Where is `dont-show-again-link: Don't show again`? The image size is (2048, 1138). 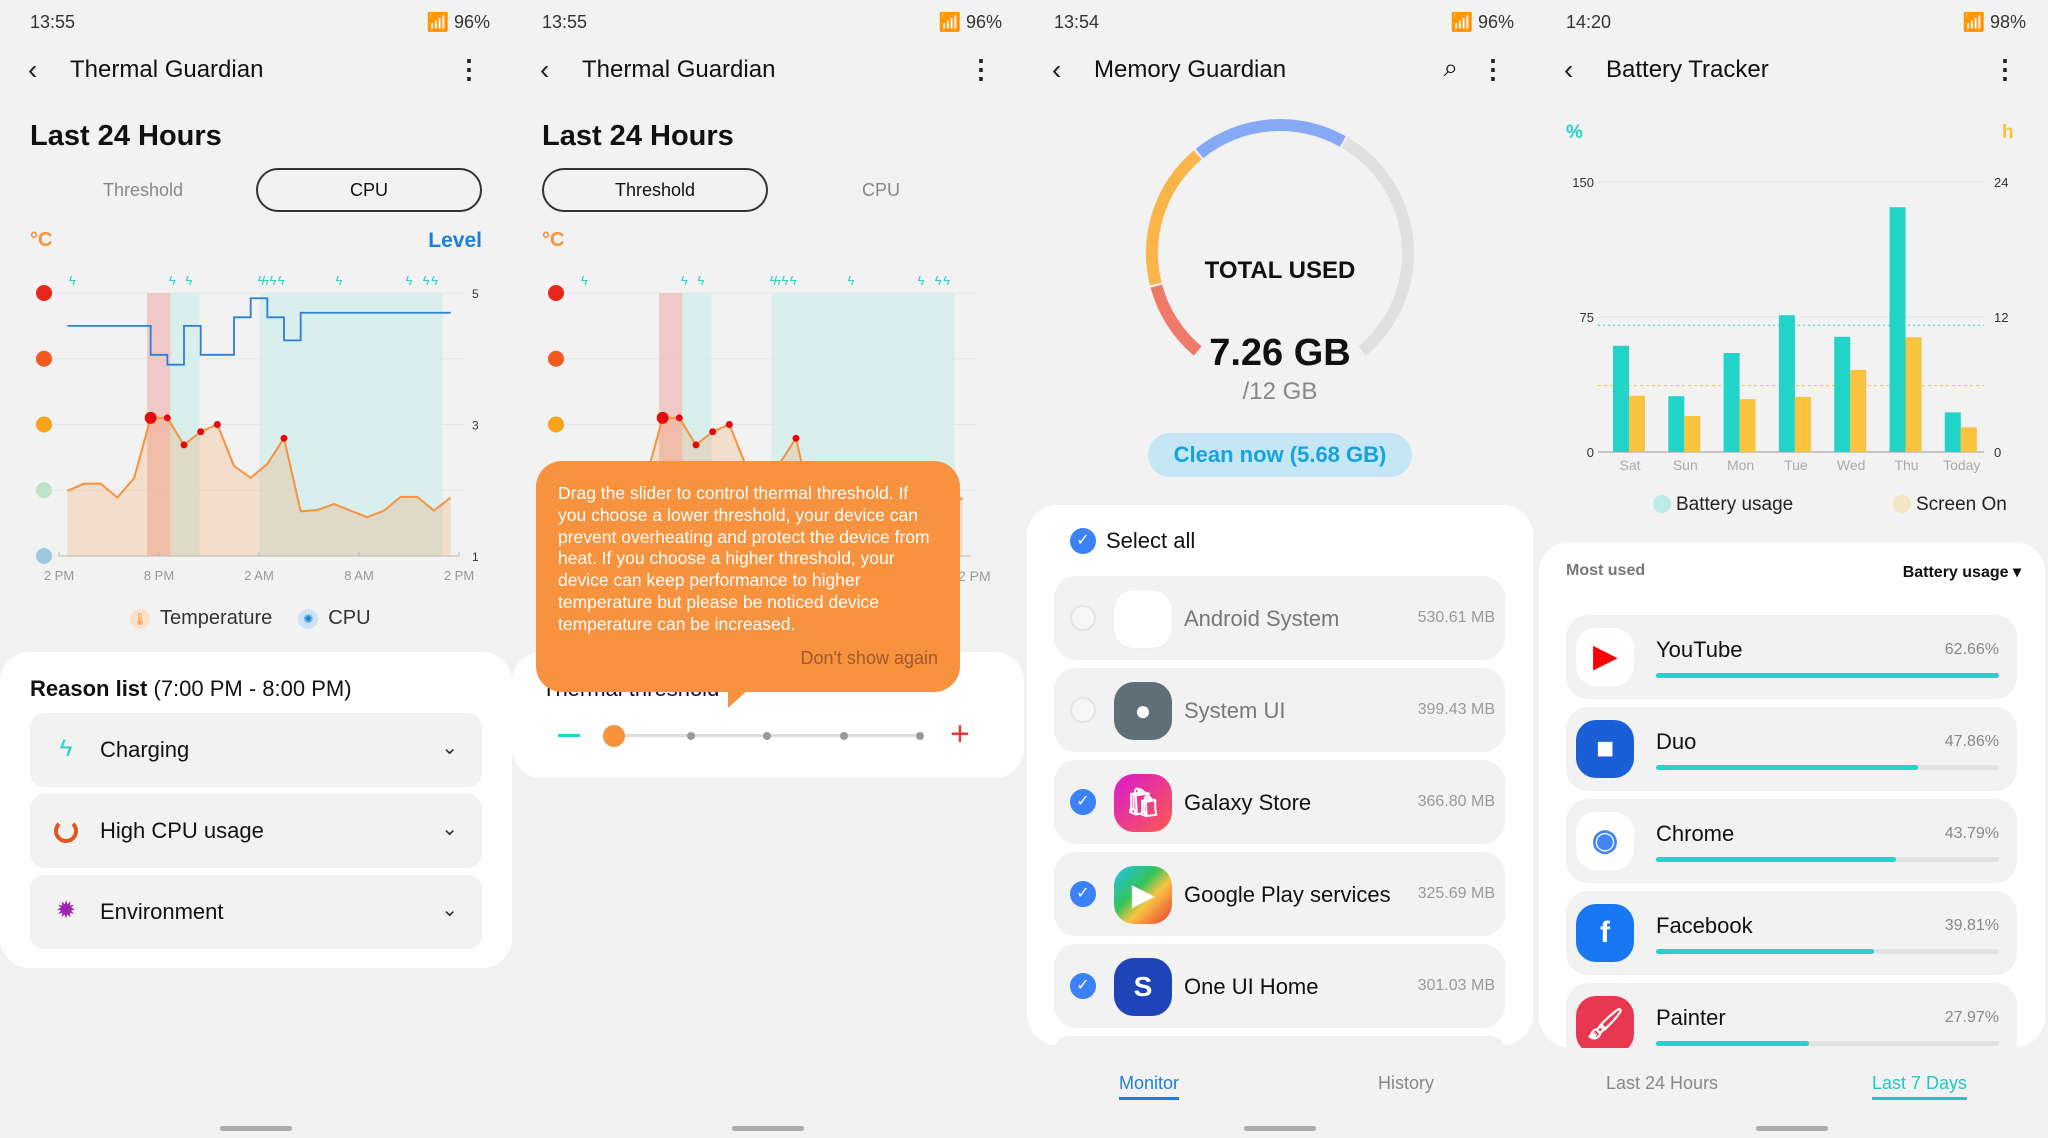 dont-show-again-link: Don't show again is located at coordinates (869, 659).